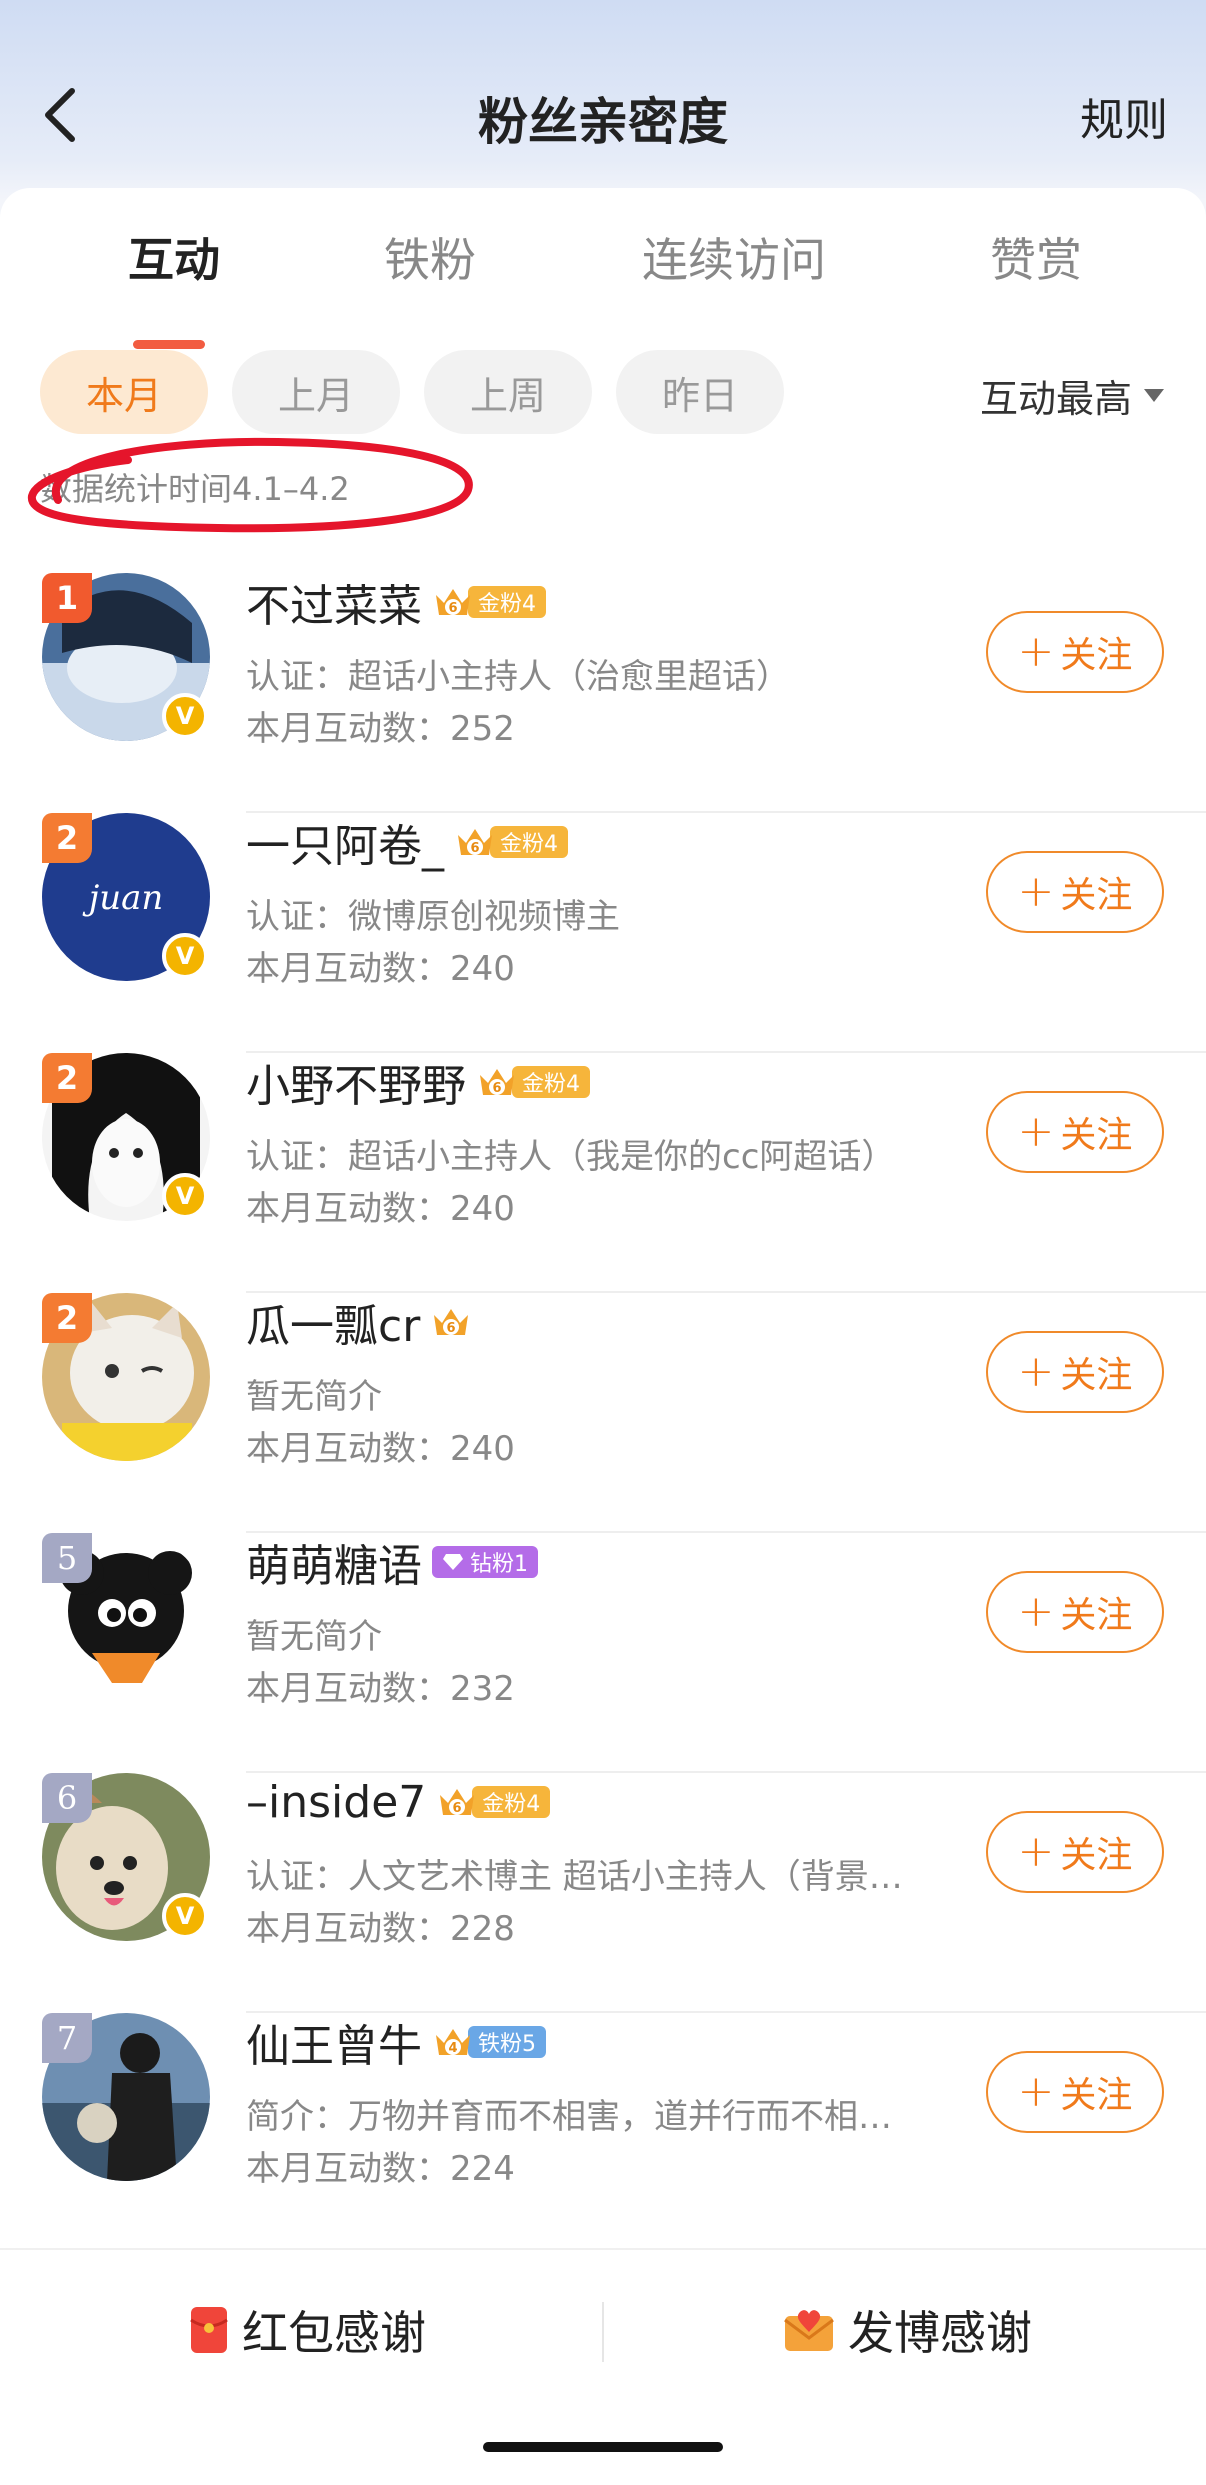 The height and width of the screenshot is (2485, 1206). I want to click on fan-description: 认证：超话小主持人（我是你的cc阿超话）, so click(571, 1157).